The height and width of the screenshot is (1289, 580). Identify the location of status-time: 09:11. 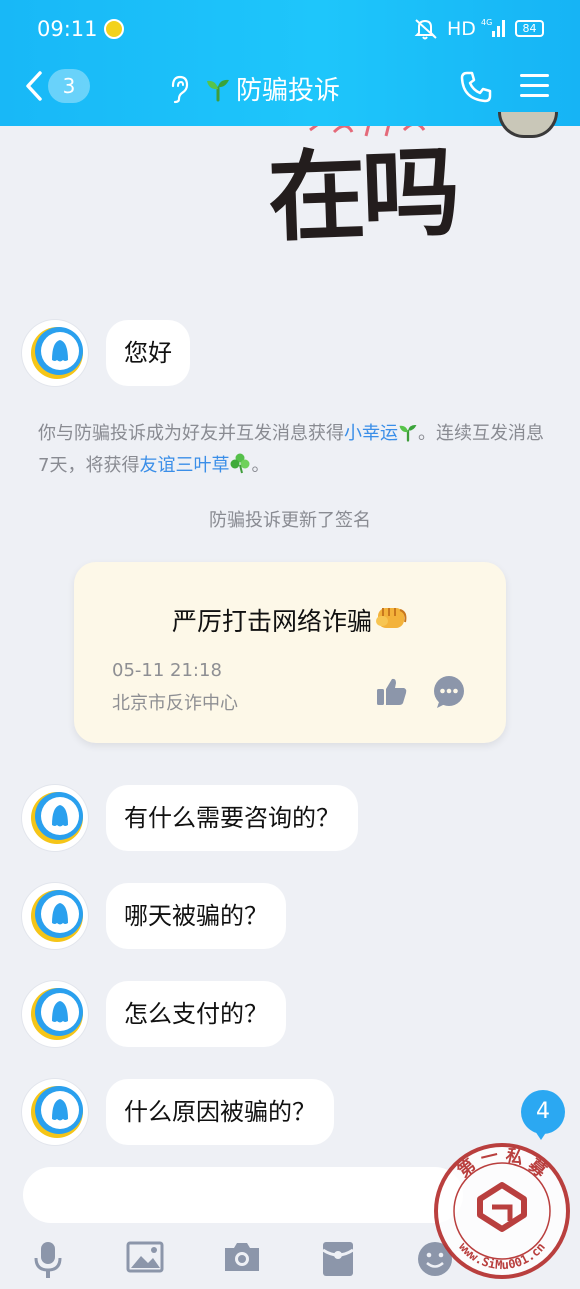
(67, 29).